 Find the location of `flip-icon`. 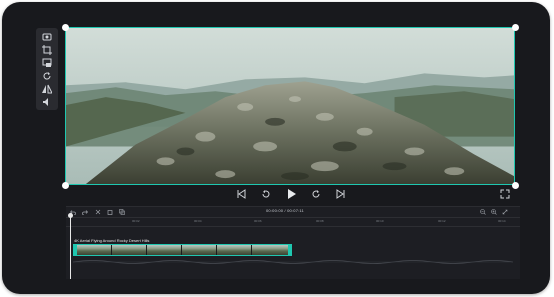

flip-icon is located at coordinates (47, 89).